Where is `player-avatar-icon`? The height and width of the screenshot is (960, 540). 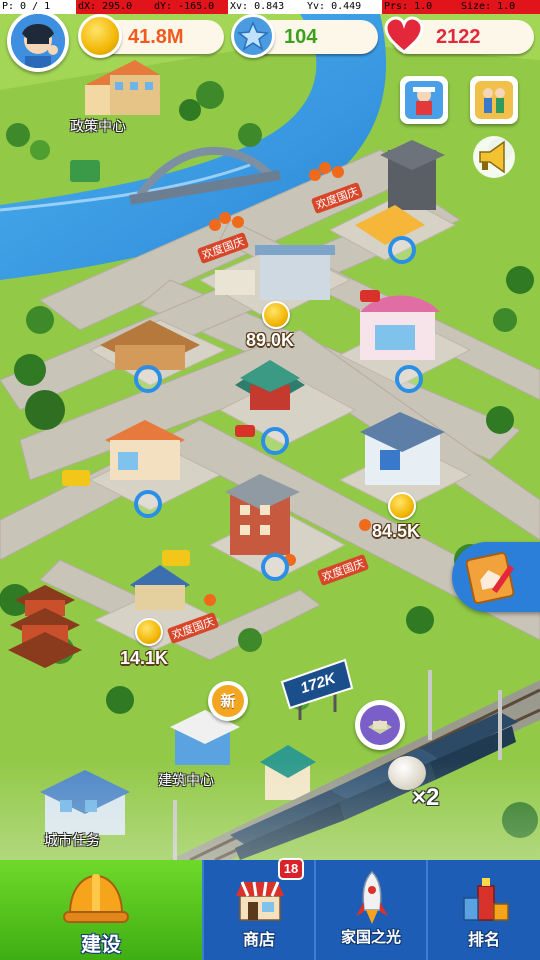 player-avatar-icon is located at coordinates (38, 41).